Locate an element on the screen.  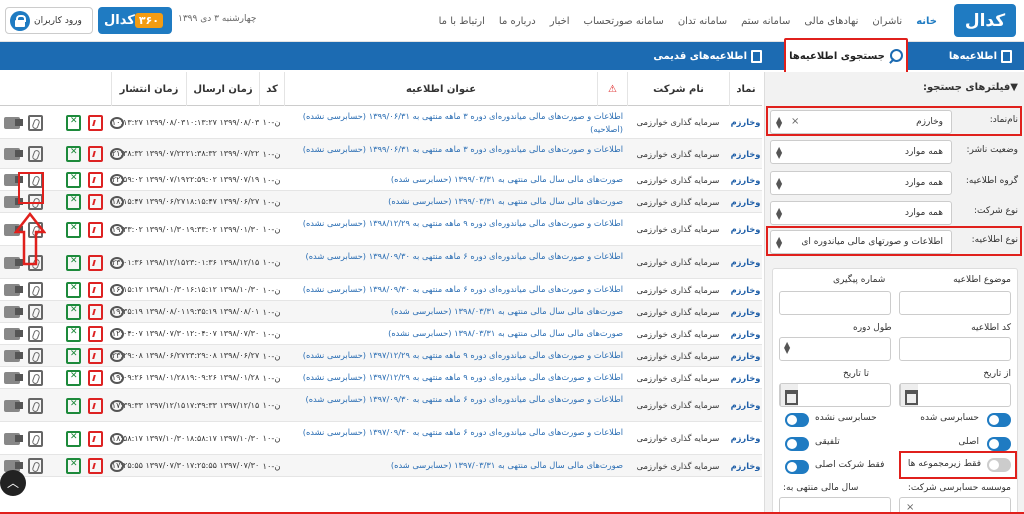
merged-toggle is located at coordinates (797, 444).